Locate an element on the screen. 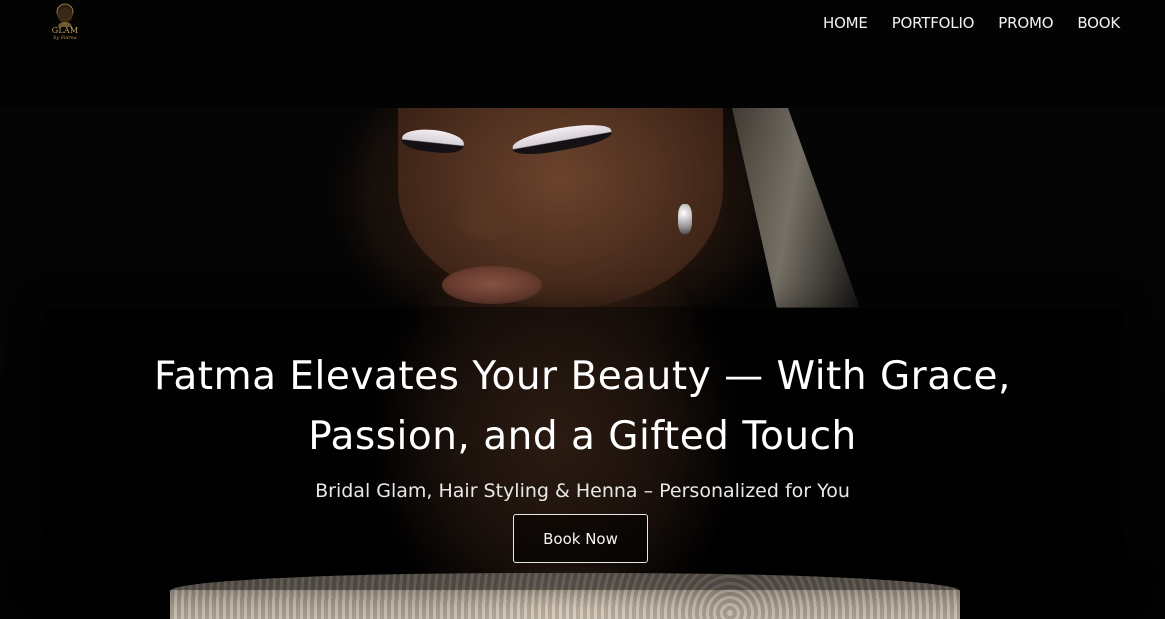  nav-promo: PROMO is located at coordinates (1025, 23).